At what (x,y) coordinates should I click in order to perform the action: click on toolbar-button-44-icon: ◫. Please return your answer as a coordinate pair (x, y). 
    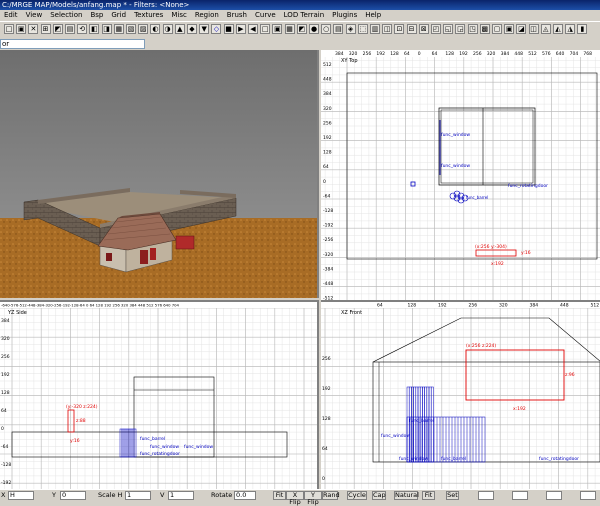
    Looking at the image, I should click on (533, 29).